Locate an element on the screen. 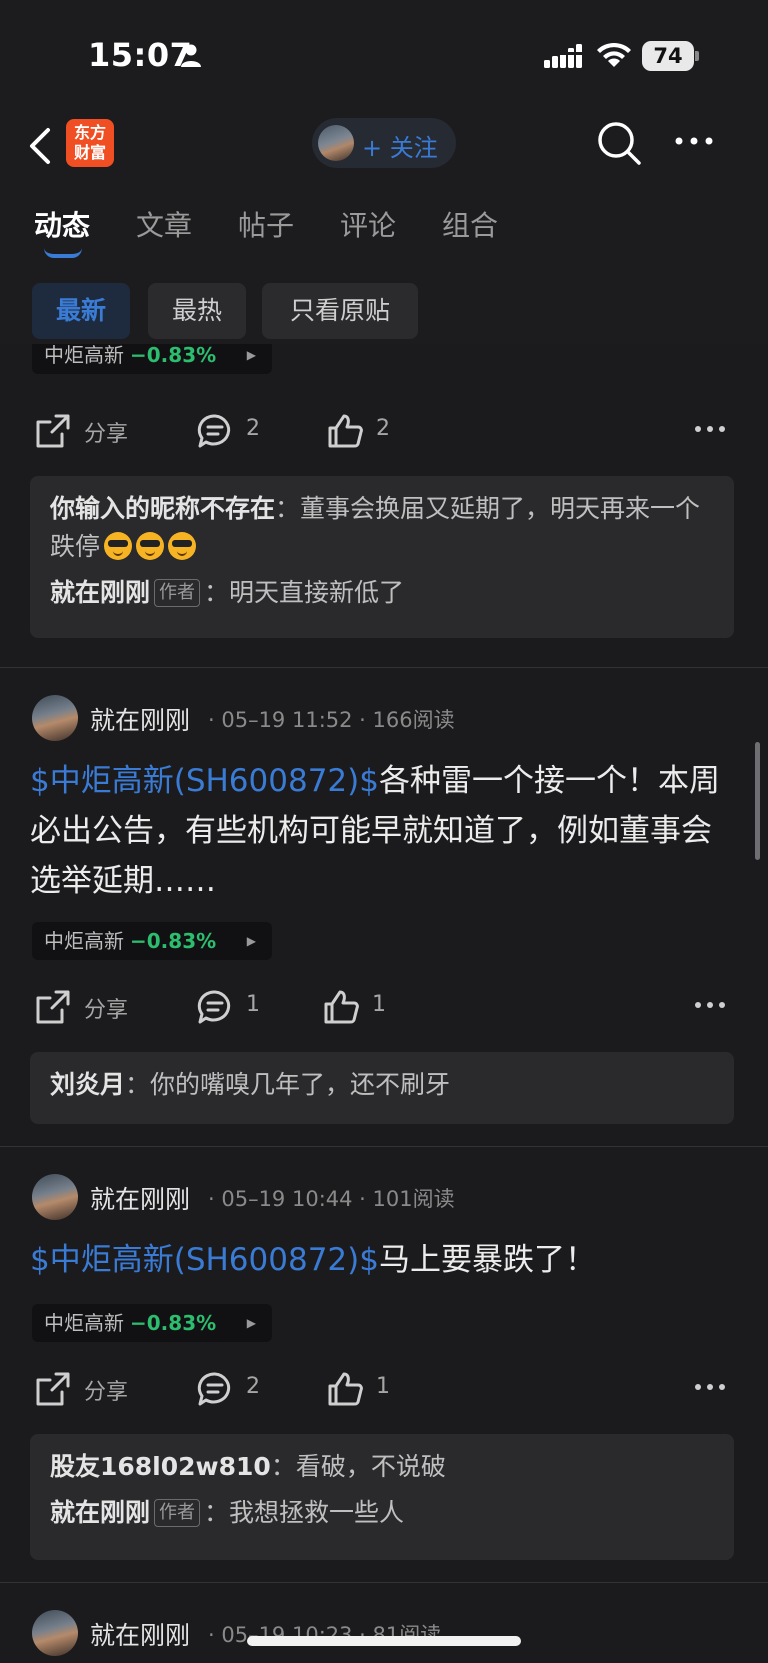  profile-tabs: 动态 文章 帖子 评论 组合 is located at coordinates (384, 226).